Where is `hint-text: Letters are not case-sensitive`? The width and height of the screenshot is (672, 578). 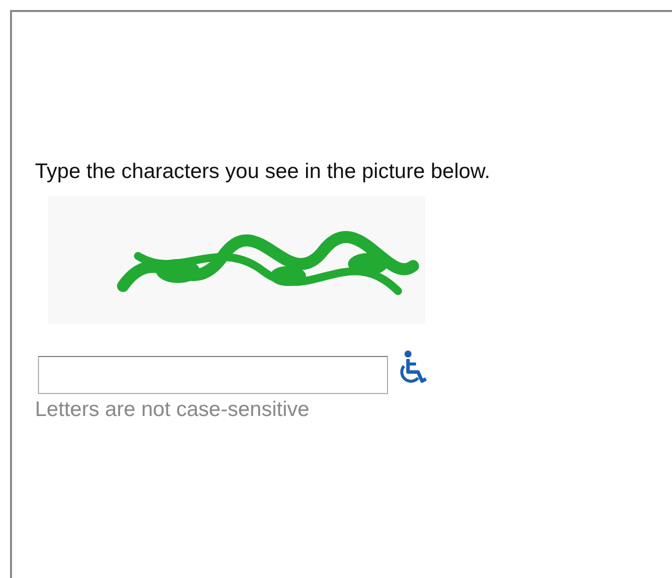
hint-text: Letters are not case-sensitive is located at coordinates (172, 410).